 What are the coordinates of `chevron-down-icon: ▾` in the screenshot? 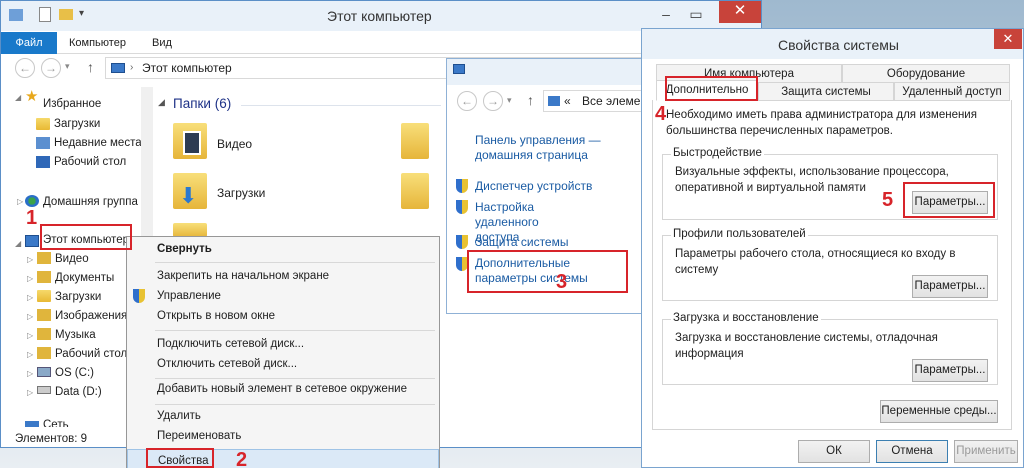 It's located at (81, 13).